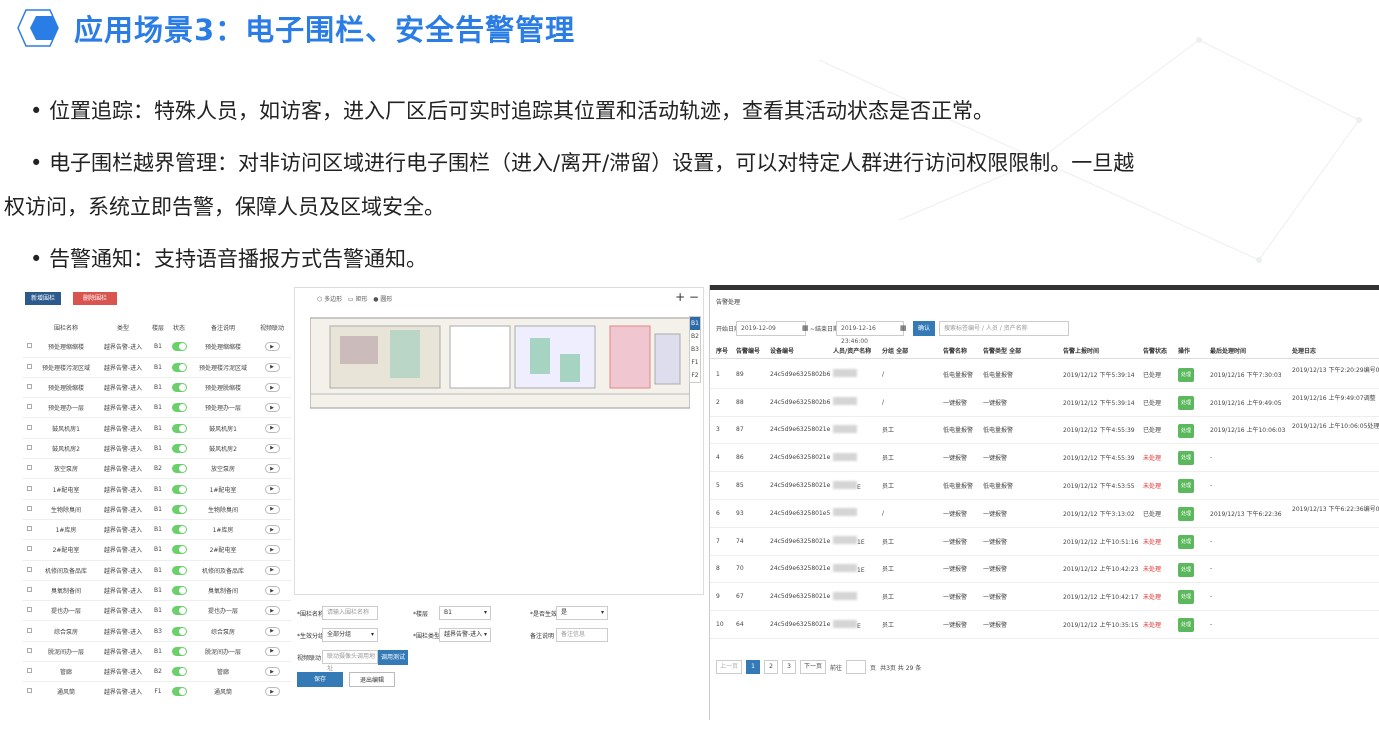  What do you see at coordinates (157, 591) in the screenshot?
I see `fence-table-row: 臭氧制备间 越界告警-进入 B1 臭氧制备间 ▶` at bounding box center [157, 591].